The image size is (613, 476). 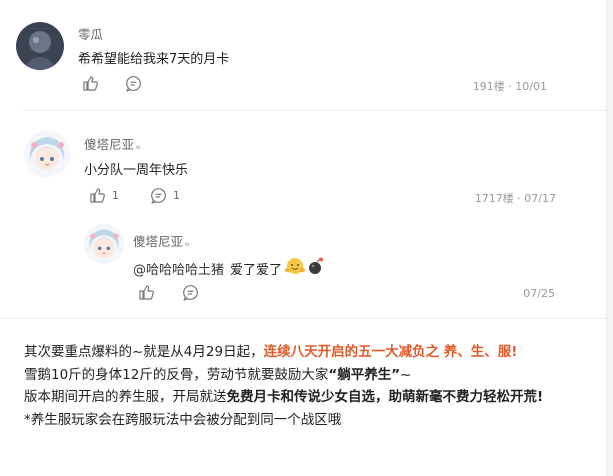 I want to click on reply-author-name: 傻塔尼亚 ℴ, so click(x=161, y=240).